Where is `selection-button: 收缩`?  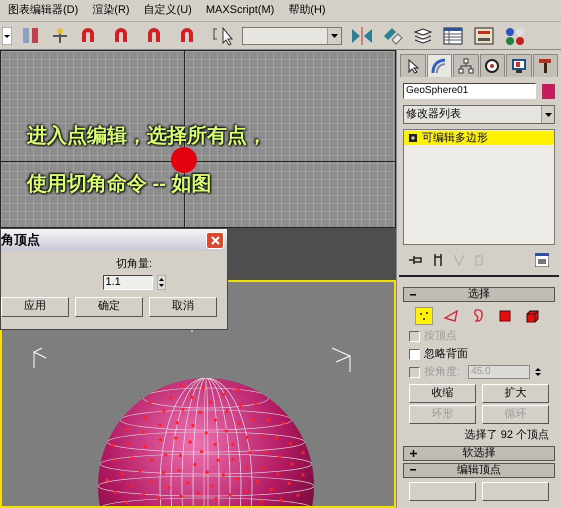
selection-button: 收缩 is located at coordinates (442, 393).